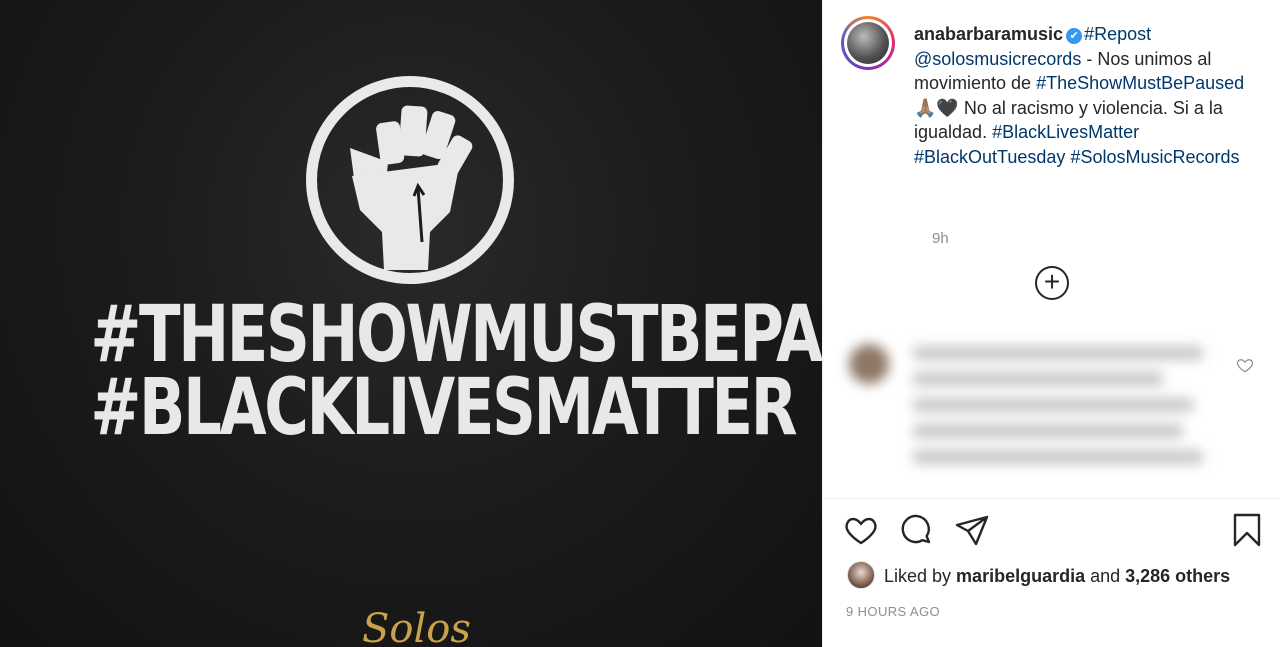 The height and width of the screenshot is (647, 1280). Describe the element at coordinates (1247, 530) in the screenshot. I see `bookmark-icon` at that location.